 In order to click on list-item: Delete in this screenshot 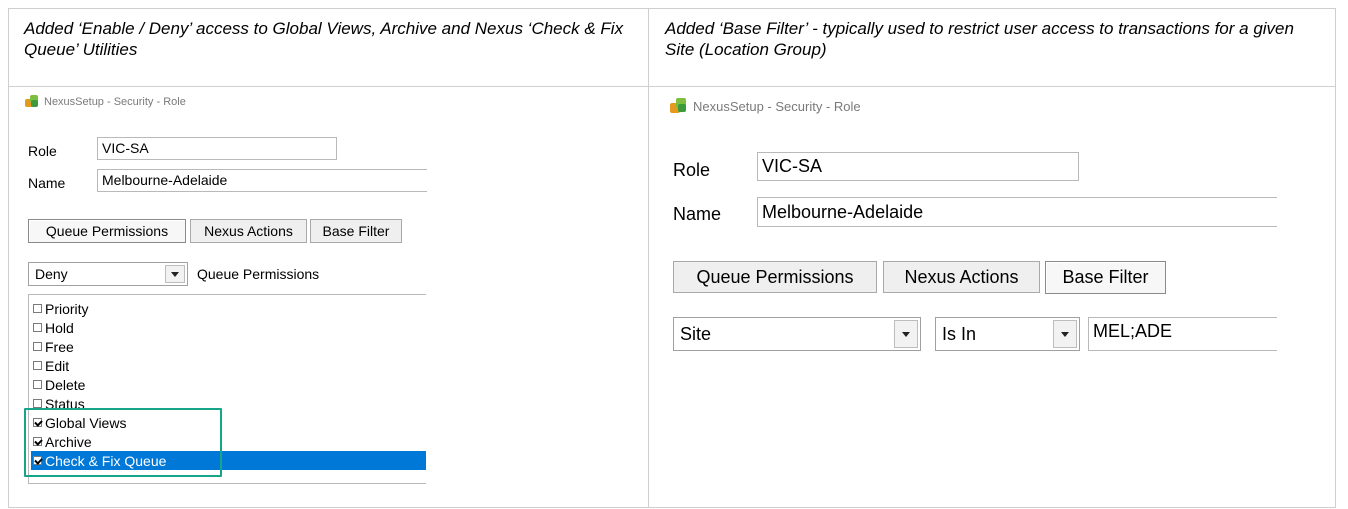, I will do `click(228, 384)`.